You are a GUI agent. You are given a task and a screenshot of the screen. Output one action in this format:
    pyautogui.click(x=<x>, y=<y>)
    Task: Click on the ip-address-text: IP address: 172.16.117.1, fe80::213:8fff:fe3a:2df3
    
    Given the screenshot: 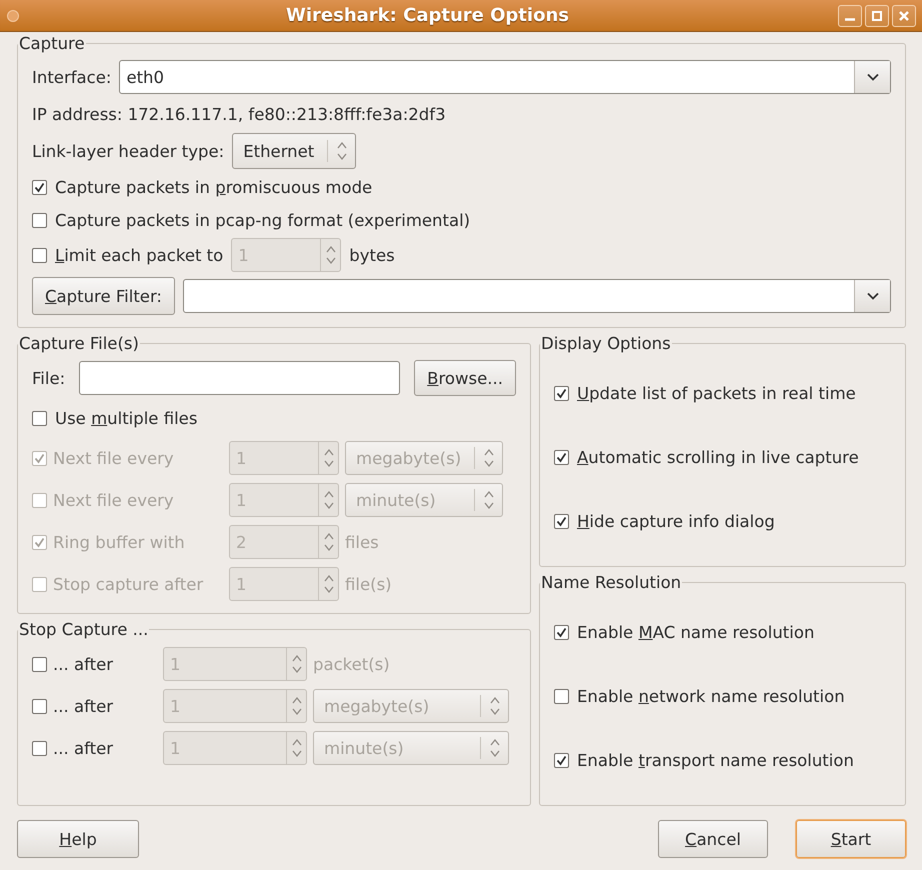 What is the action you would take?
    pyautogui.click(x=239, y=114)
    